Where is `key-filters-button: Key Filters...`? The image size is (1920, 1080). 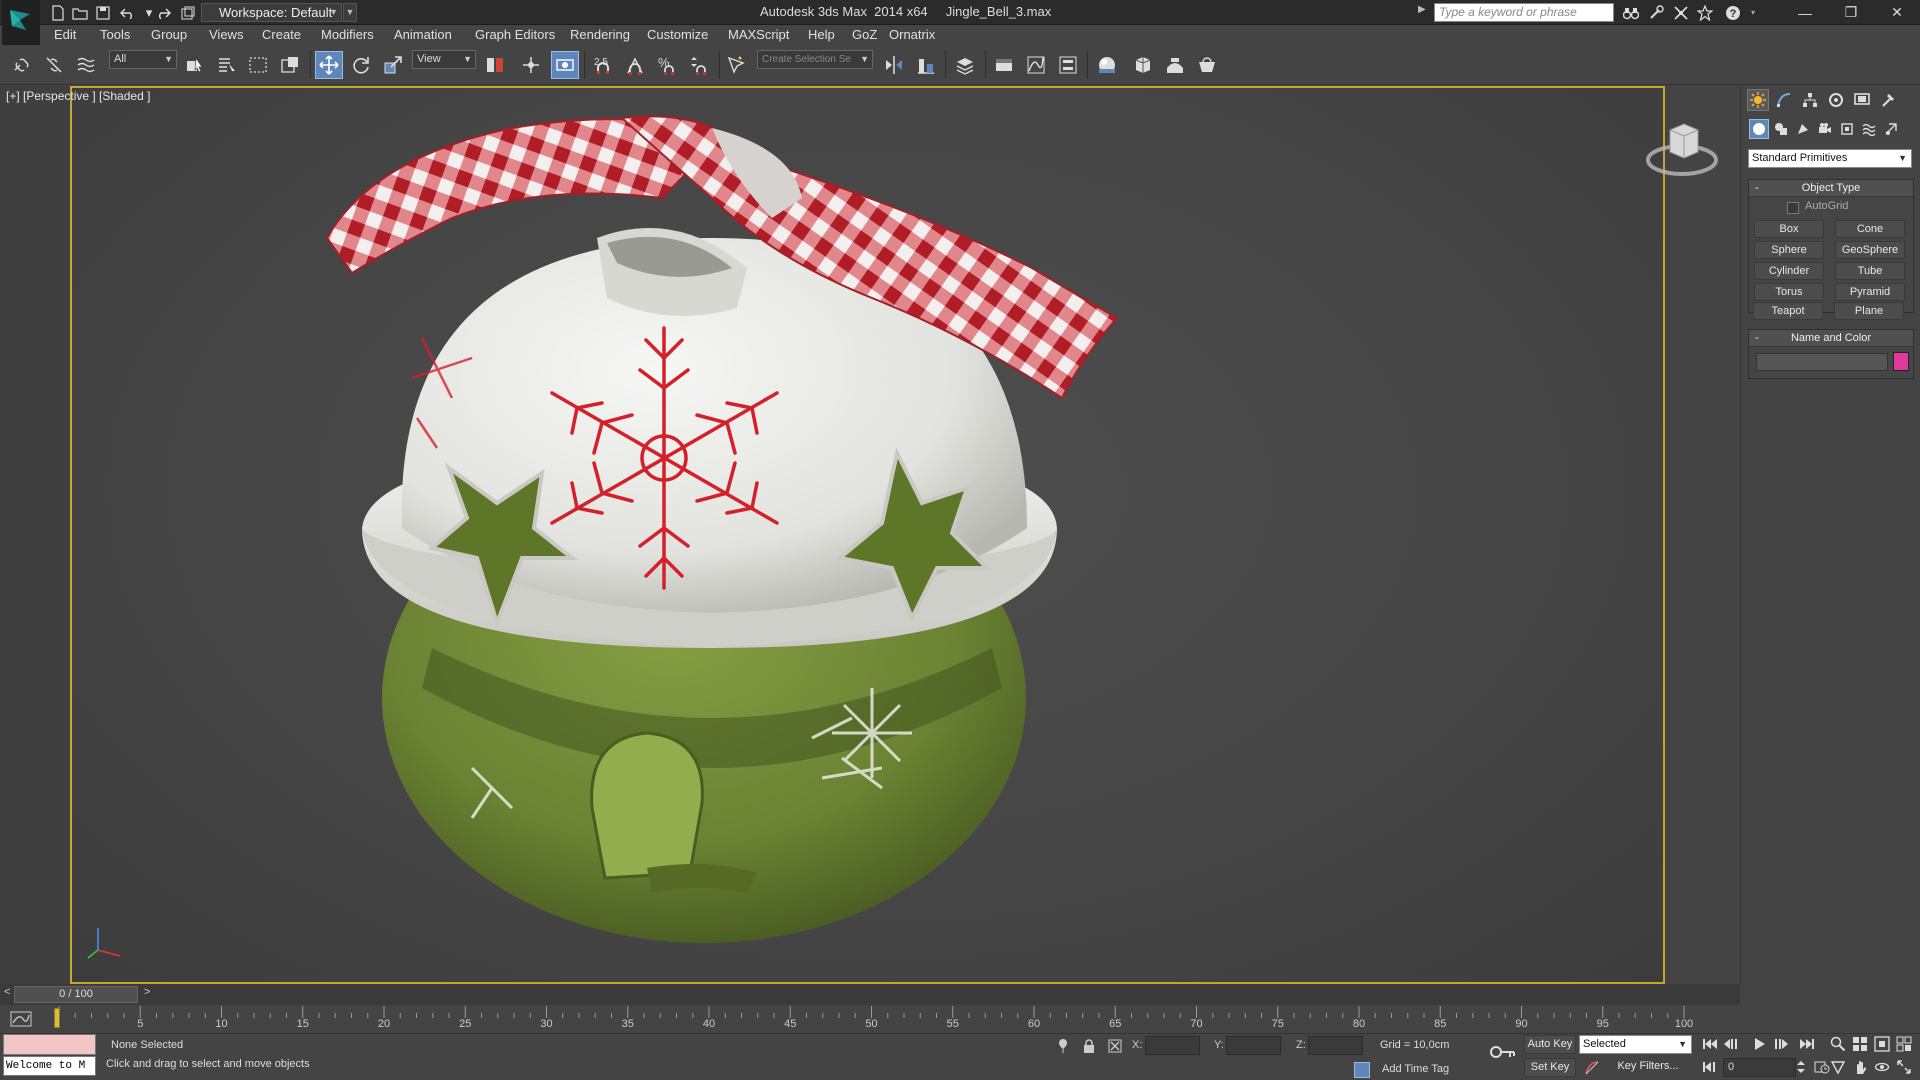 key-filters-button: Key Filters... is located at coordinates (1648, 1067).